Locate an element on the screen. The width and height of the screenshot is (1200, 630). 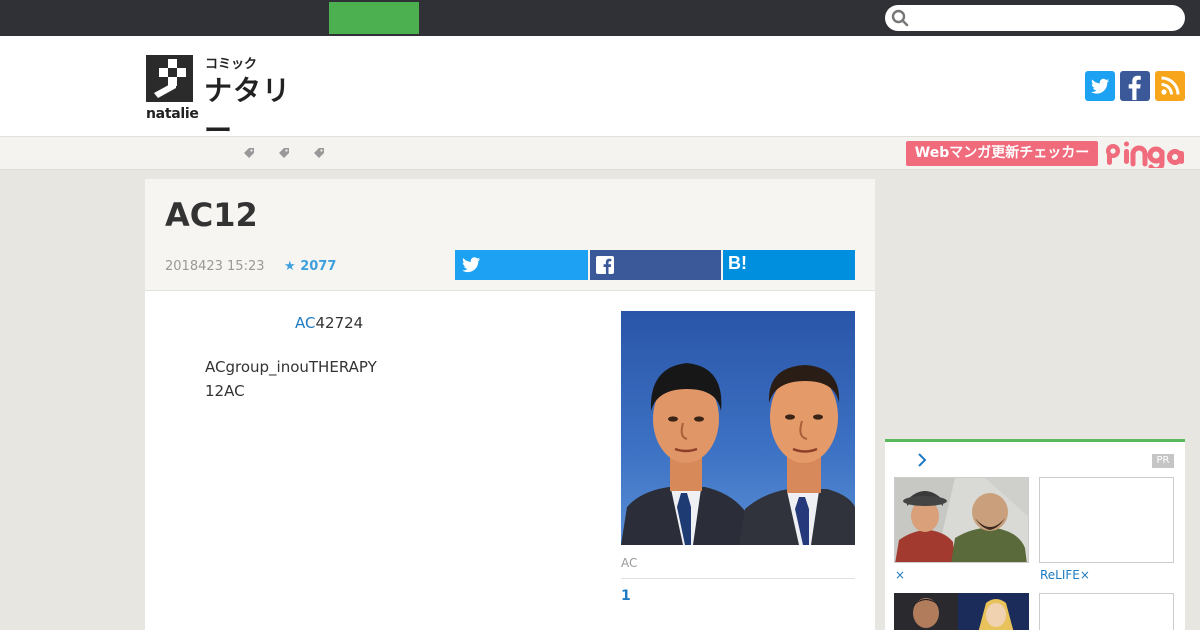
header-rss-button is located at coordinates (1170, 86).